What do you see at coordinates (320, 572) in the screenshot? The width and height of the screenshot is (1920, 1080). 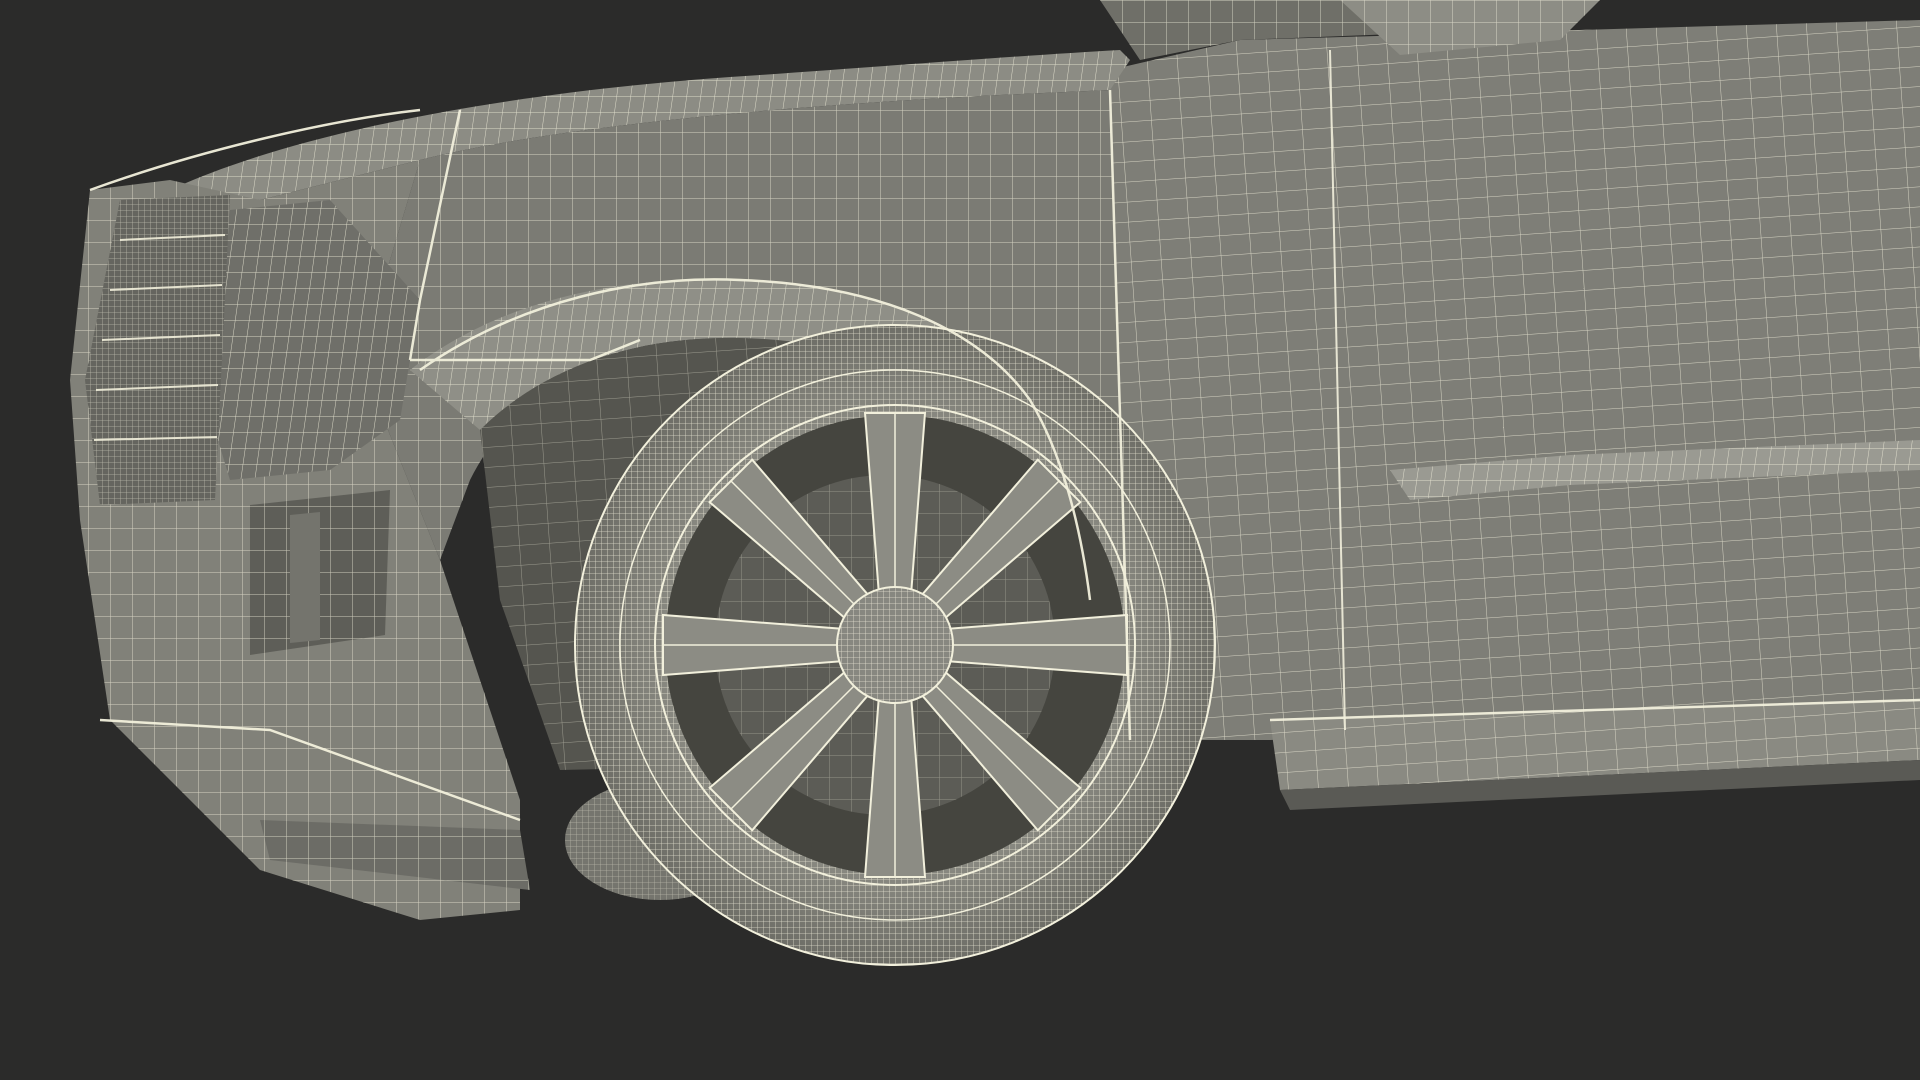 I see `fog-lamp` at bounding box center [320, 572].